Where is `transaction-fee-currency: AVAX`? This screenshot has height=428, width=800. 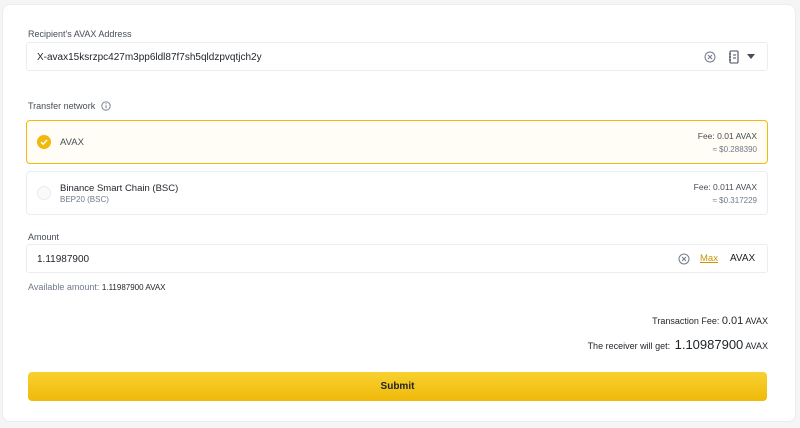 transaction-fee-currency: AVAX is located at coordinates (756, 321).